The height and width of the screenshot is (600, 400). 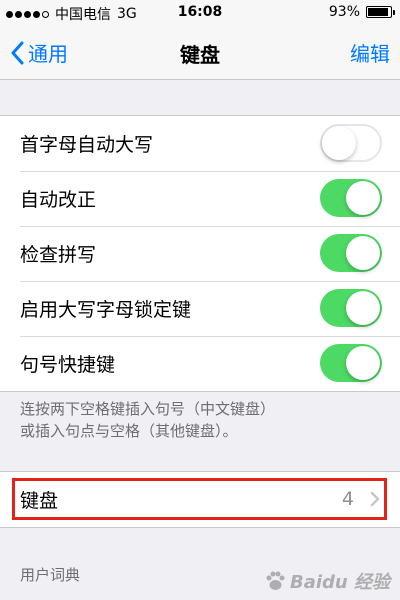 I want to click on keyboards-group: 键盘 4, so click(x=200, y=499).